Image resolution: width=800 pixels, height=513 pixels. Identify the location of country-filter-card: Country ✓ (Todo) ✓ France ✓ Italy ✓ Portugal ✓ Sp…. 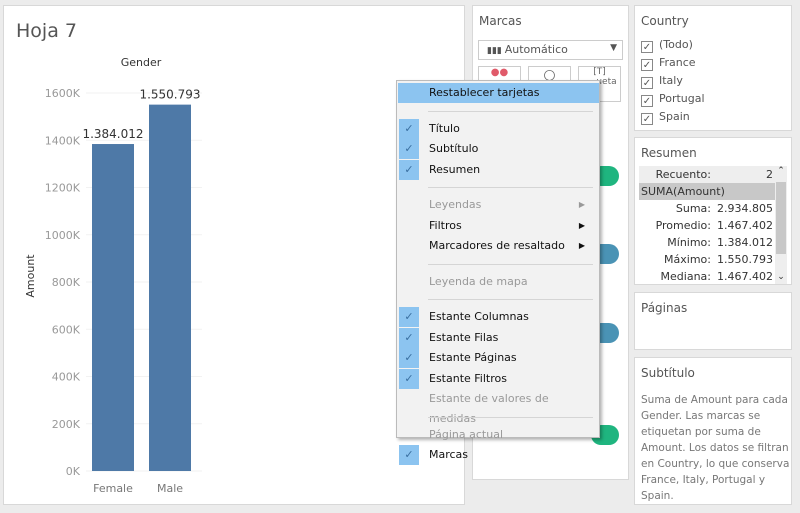
(713, 68).